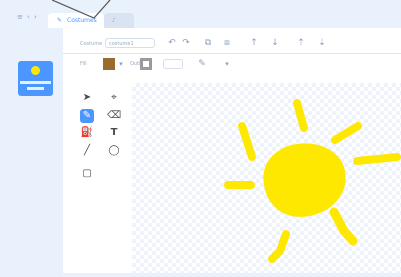  I want to click on rectangle-tool: ▢, so click(87, 174).